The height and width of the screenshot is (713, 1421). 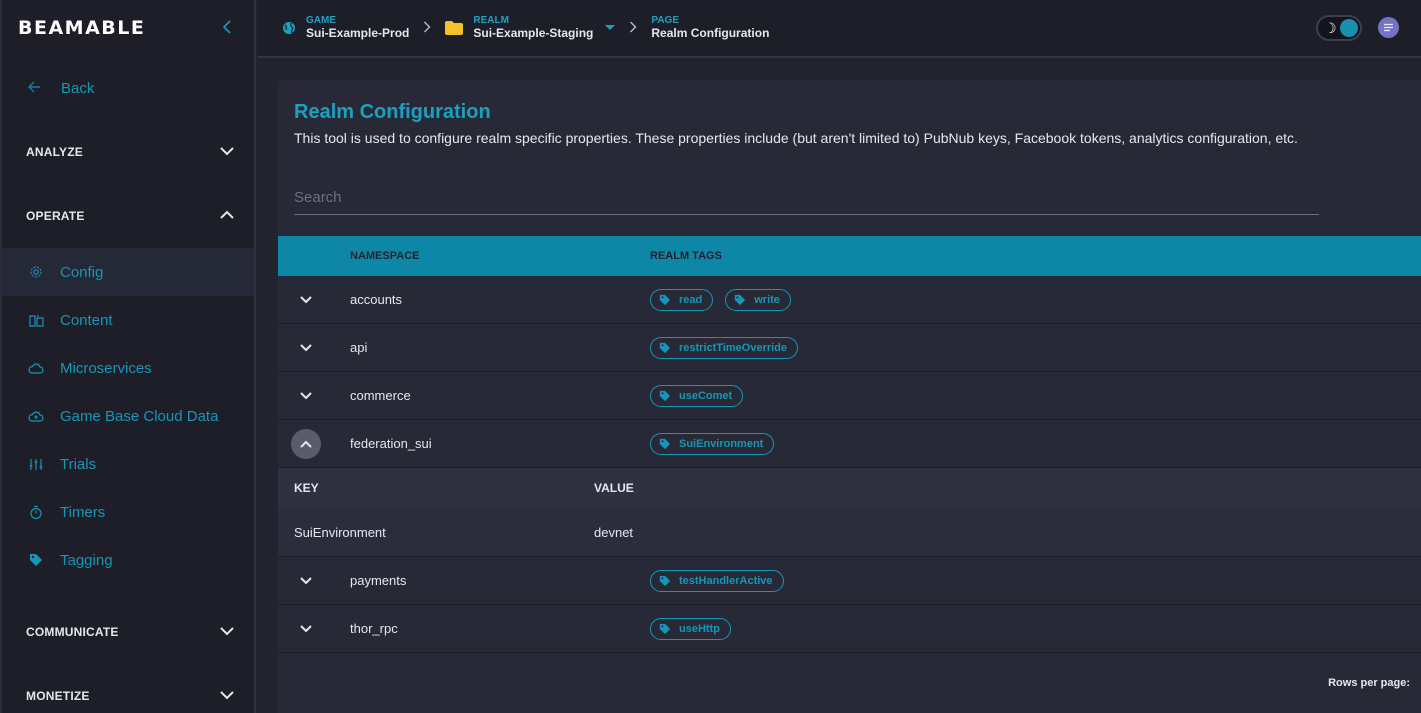 What do you see at coordinates (384, 256) in the screenshot?
I see `column-header-namespace: NAMESPACE` at bounding box center [384, 256].